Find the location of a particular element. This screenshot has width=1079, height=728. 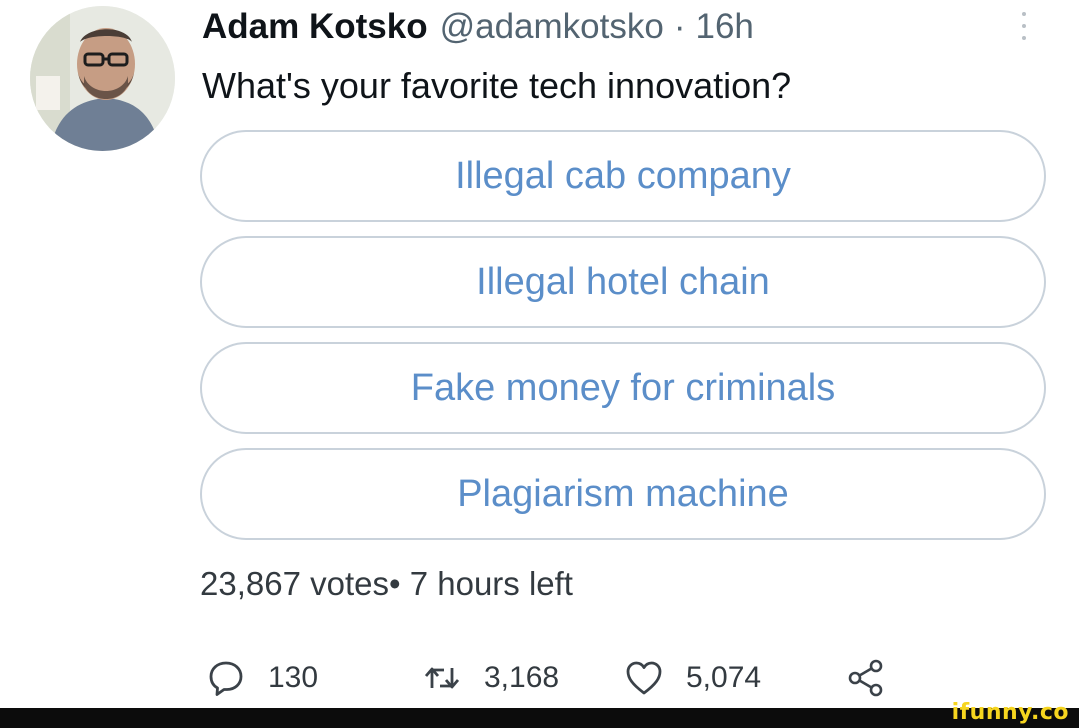

tweet-actions: 130 3,168 5,074 is located at coordinates (560, 678).